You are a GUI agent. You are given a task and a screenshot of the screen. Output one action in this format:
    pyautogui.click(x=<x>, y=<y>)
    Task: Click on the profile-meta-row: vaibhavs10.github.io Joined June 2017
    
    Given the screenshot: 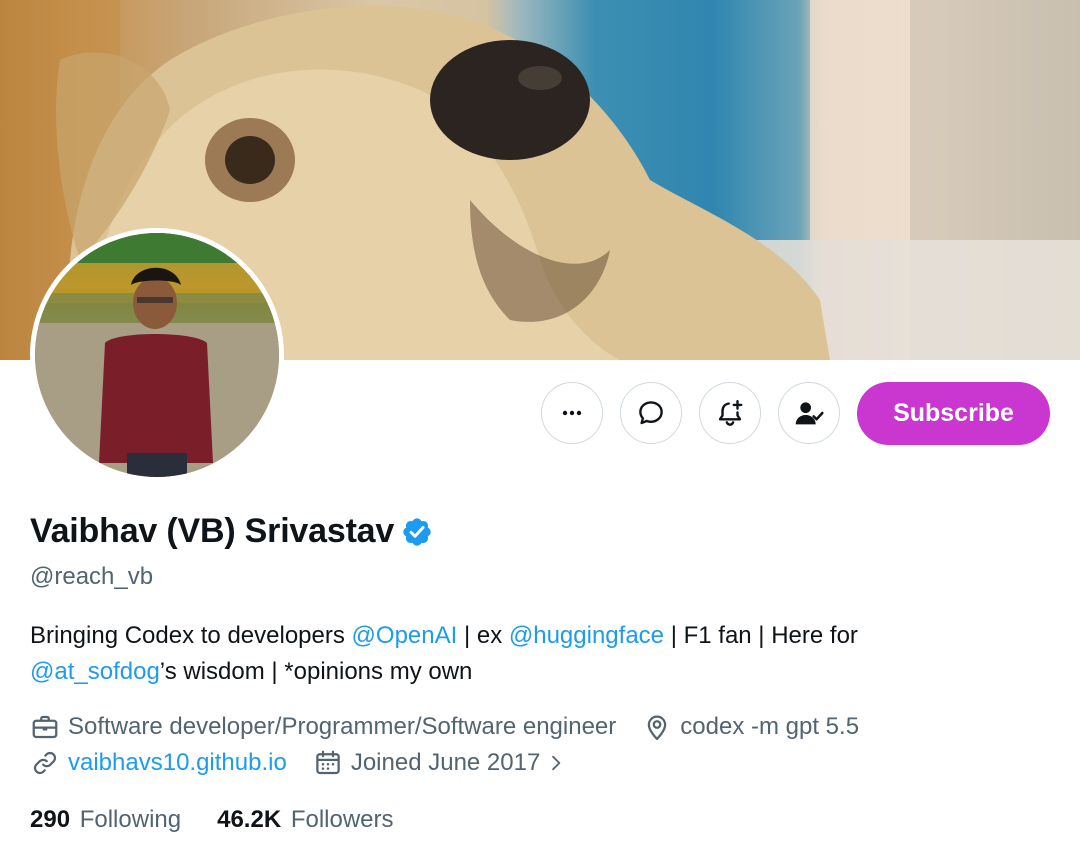 What is the action you would take?
    pyautogui.click(x=315, y=763)
    